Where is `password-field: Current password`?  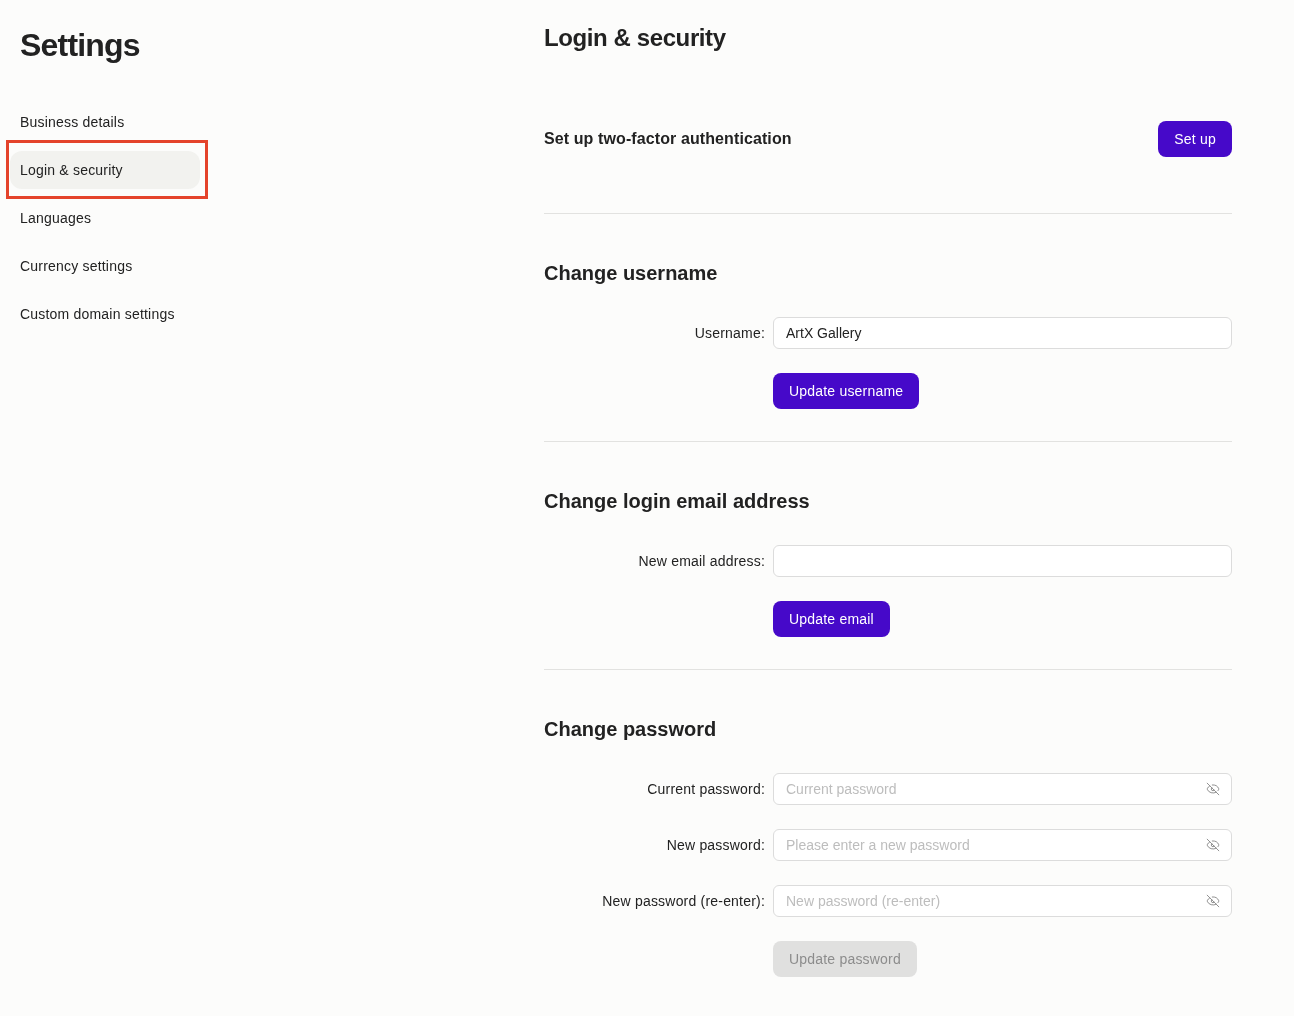 password-field: Current password is located at coordinates (1002, 789).